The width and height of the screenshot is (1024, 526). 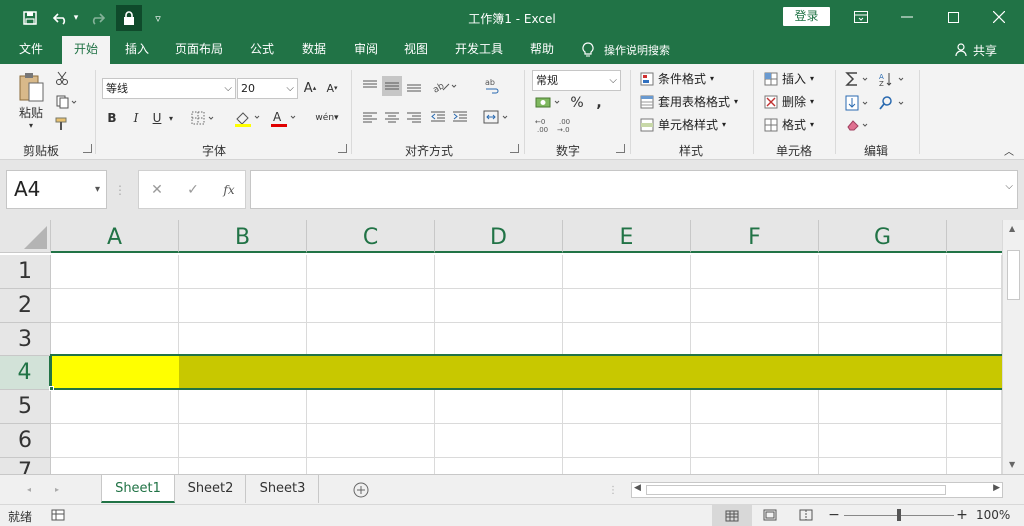 I want to click on tab-file: 文件, so click(x=31, y=50).